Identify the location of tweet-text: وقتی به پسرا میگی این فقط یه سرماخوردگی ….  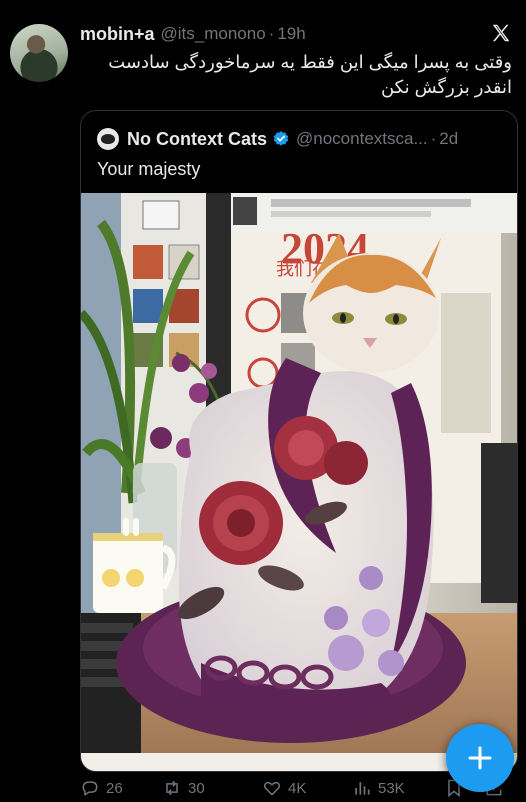
(310, 74).